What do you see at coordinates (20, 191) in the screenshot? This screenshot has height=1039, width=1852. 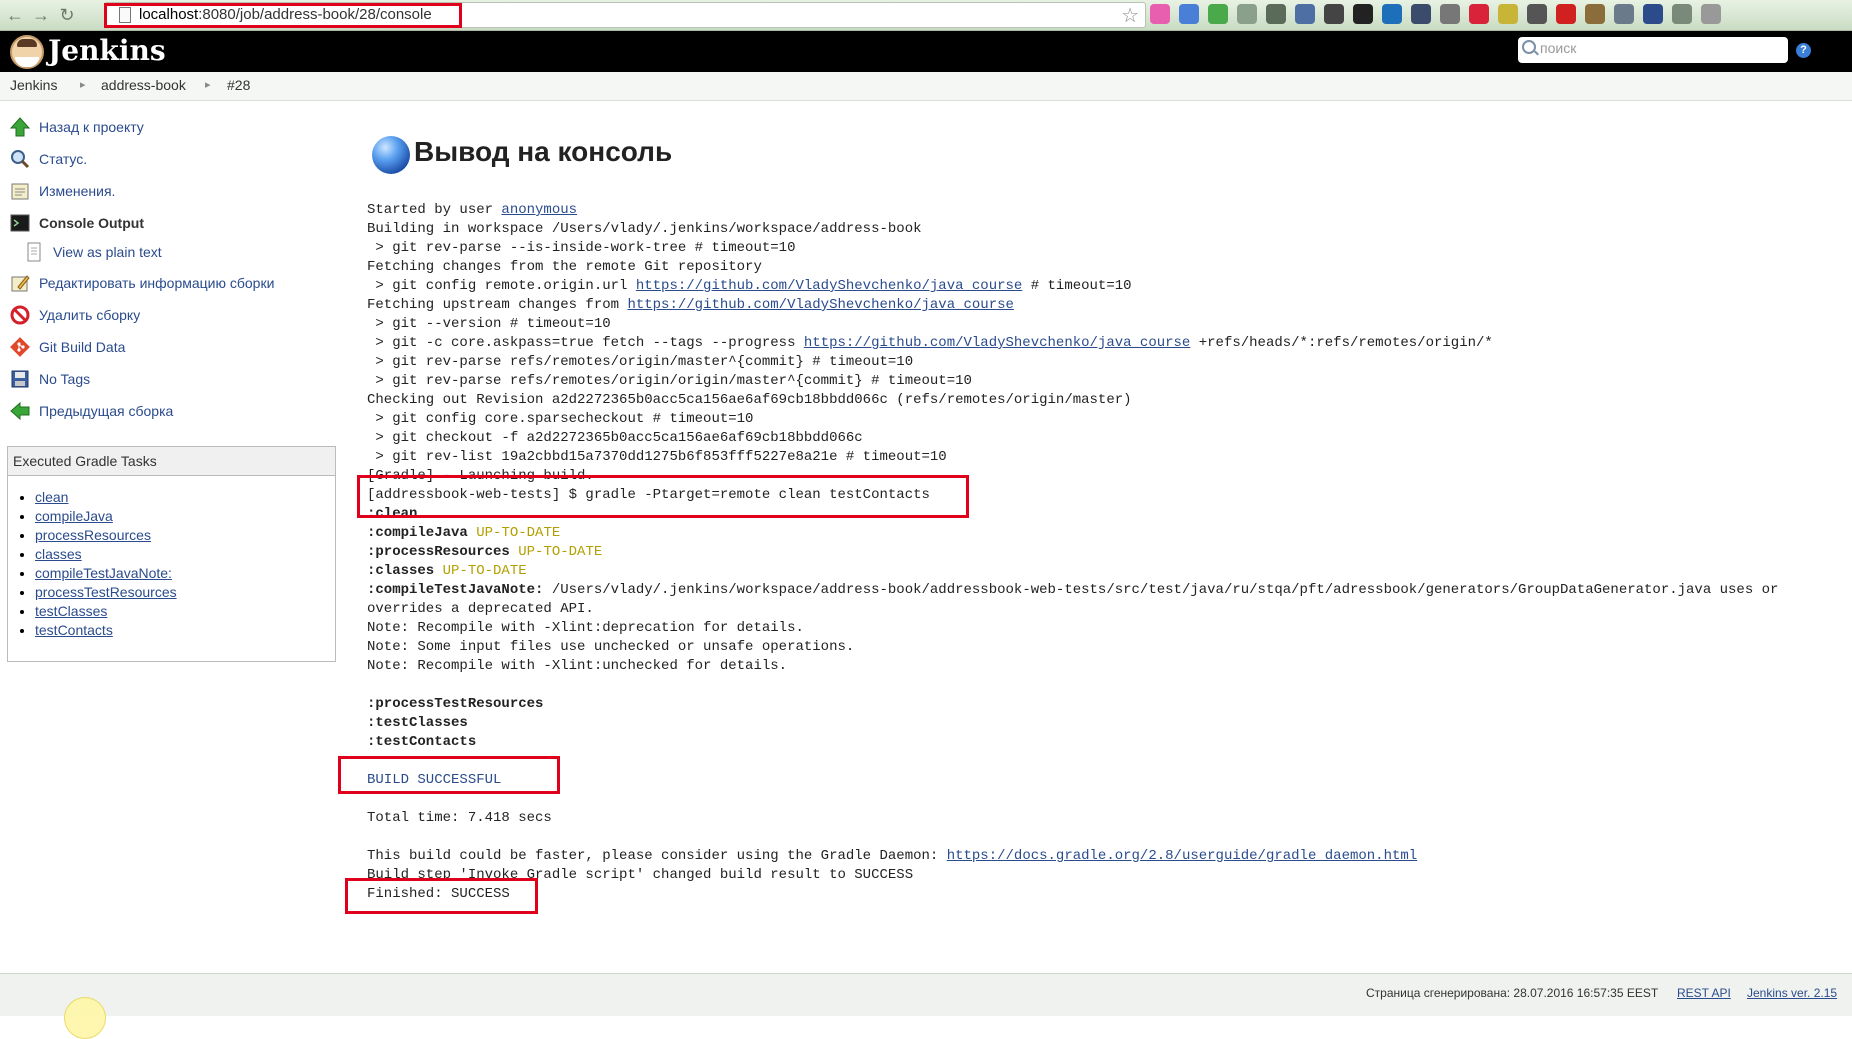 I see `notepad-icon` at bounding box center [20, 191].